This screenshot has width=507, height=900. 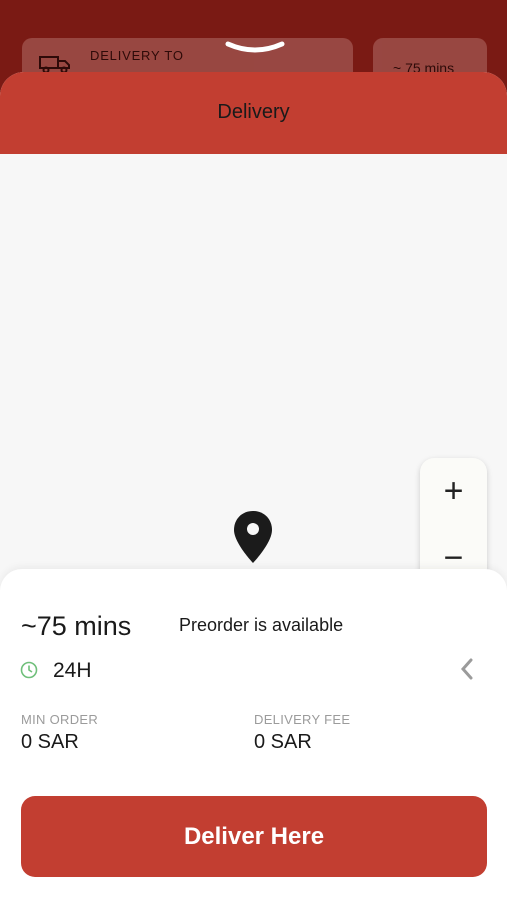 What do you see at coordinates (76, 626) in the screenshot?
I see `eta-text: ~75 mins` at bounding box center [76, 626].